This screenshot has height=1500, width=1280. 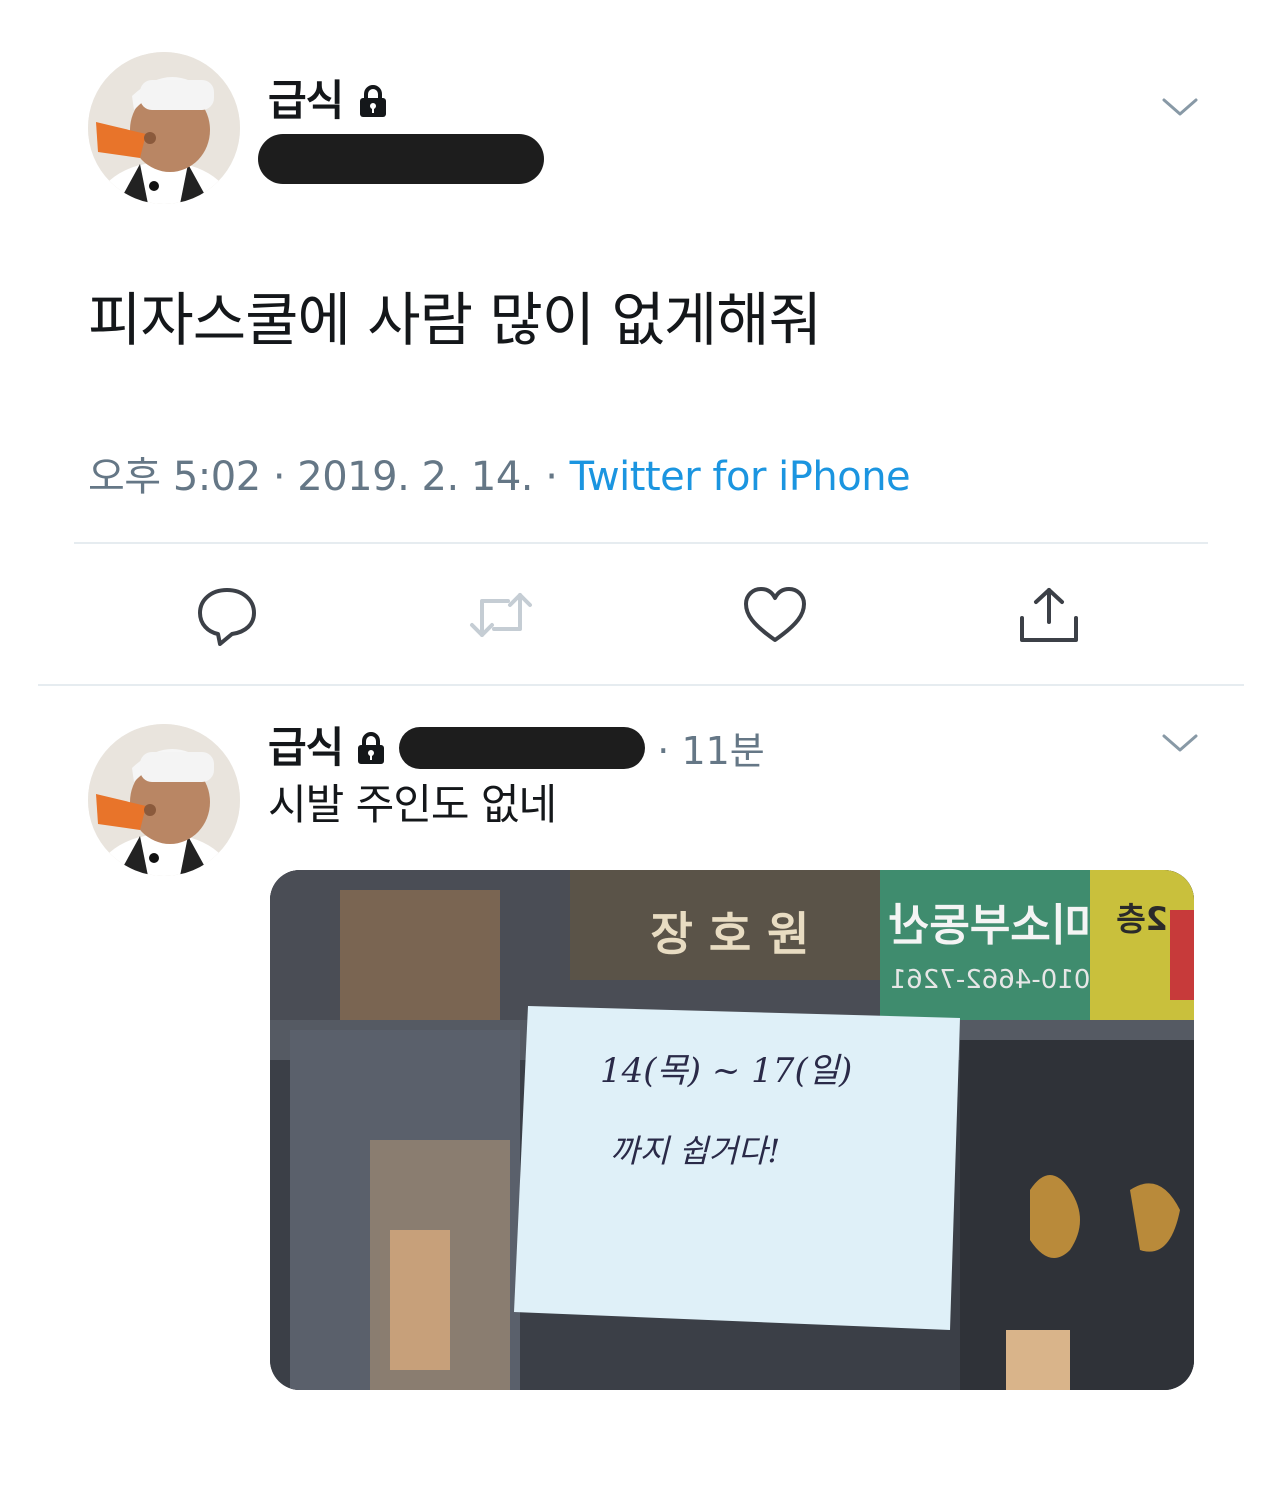 I want to click on tweet-source-link: Twitter for iPhone, so click(x=740, y=477).